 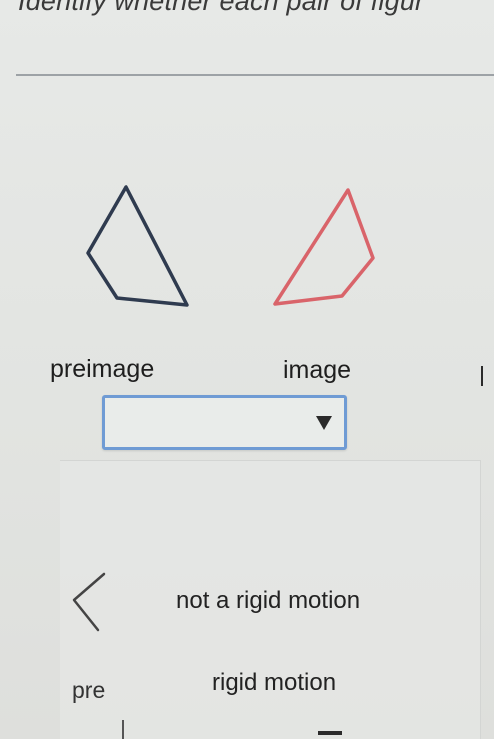 What do you see at coordinates (224, 422) in the screenshot?
I see `answer-dropdown` at bounding box center [224, 422].